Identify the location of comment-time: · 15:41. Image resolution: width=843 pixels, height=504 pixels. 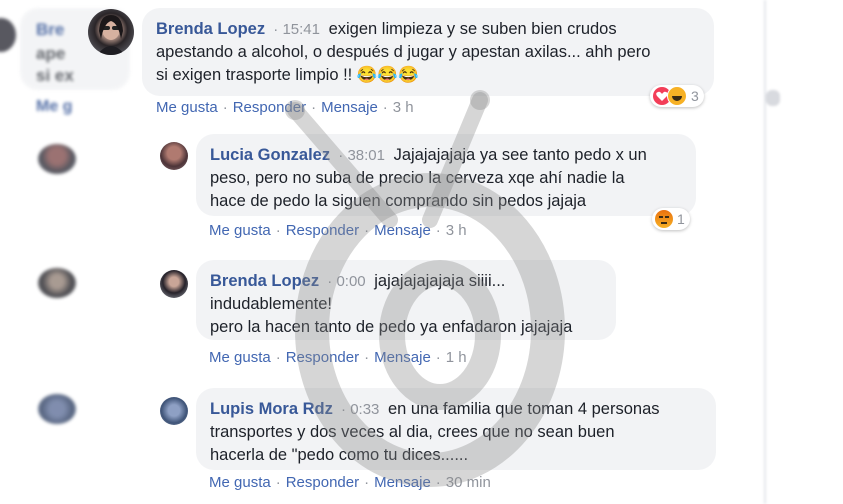
(294, 29).